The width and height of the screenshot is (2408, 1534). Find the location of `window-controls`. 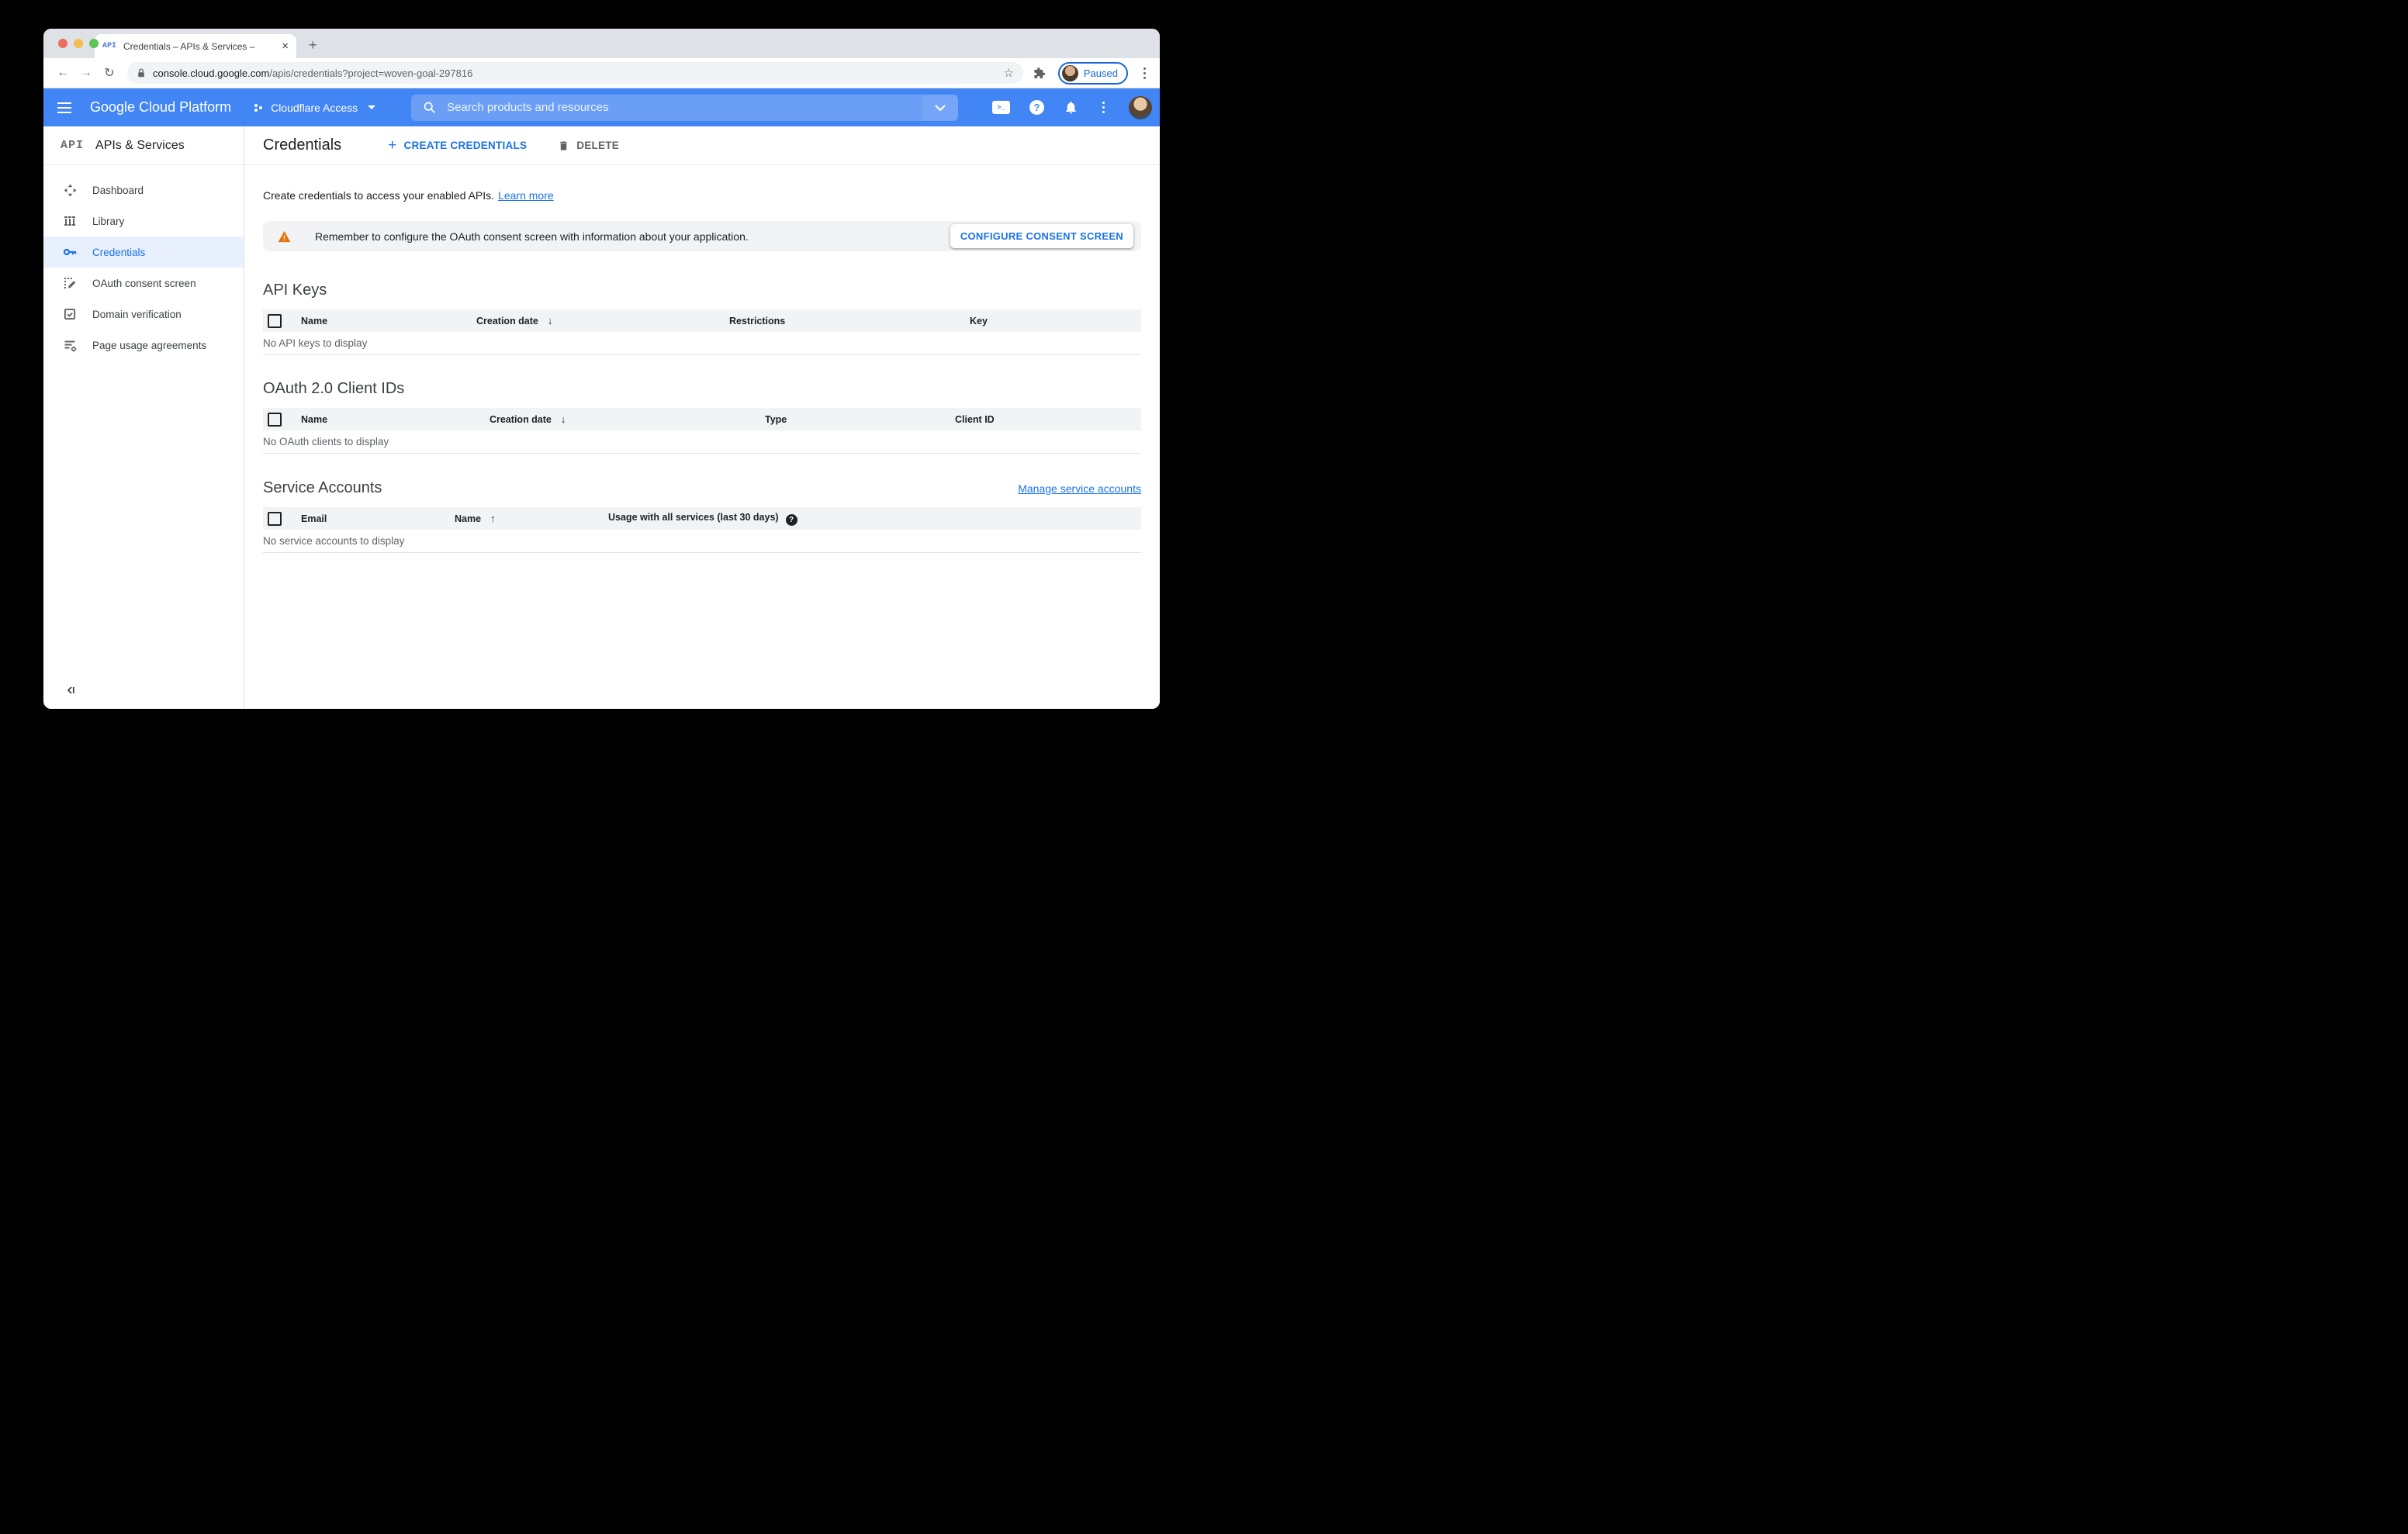

window-controls is located at coordinates (78, 43).